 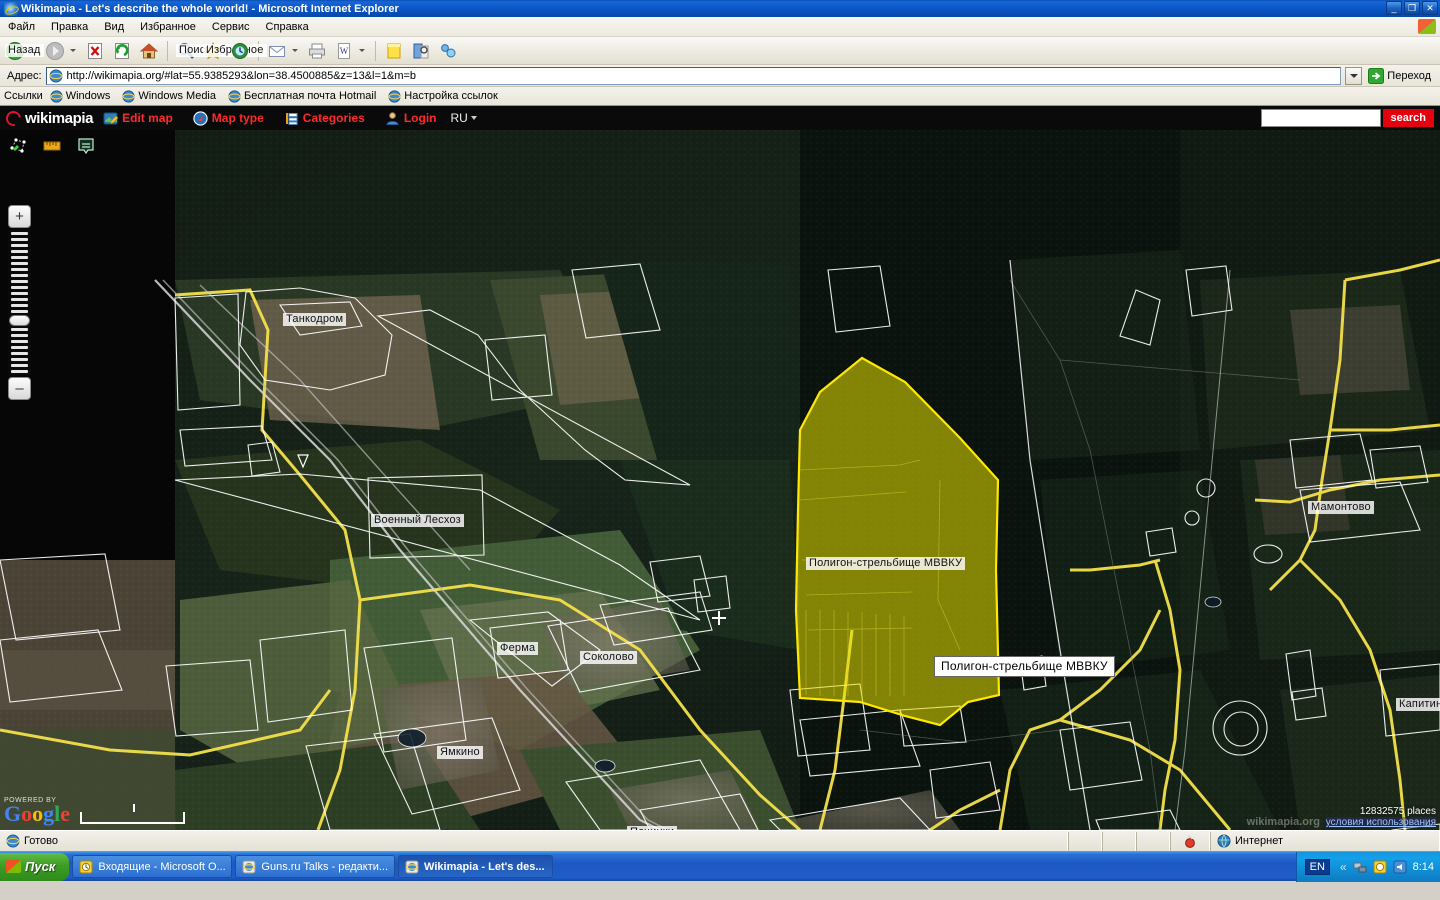 I want to click on map-tools, so click(x=52, y=146).